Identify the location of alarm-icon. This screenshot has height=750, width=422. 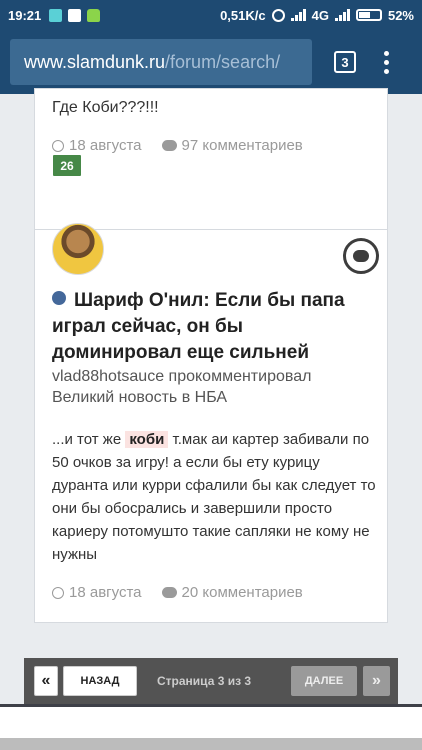
(278, 15).